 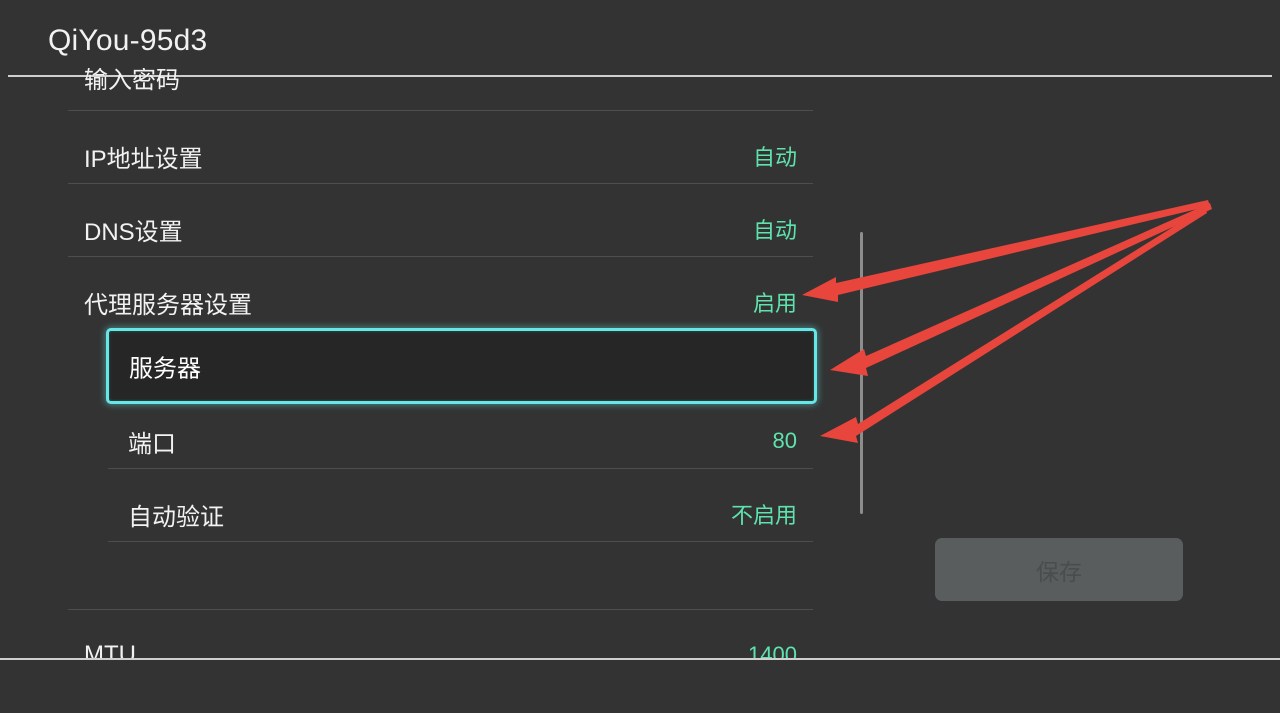 I want to click on list-item-label: 端口, so click(x=152, y=444).